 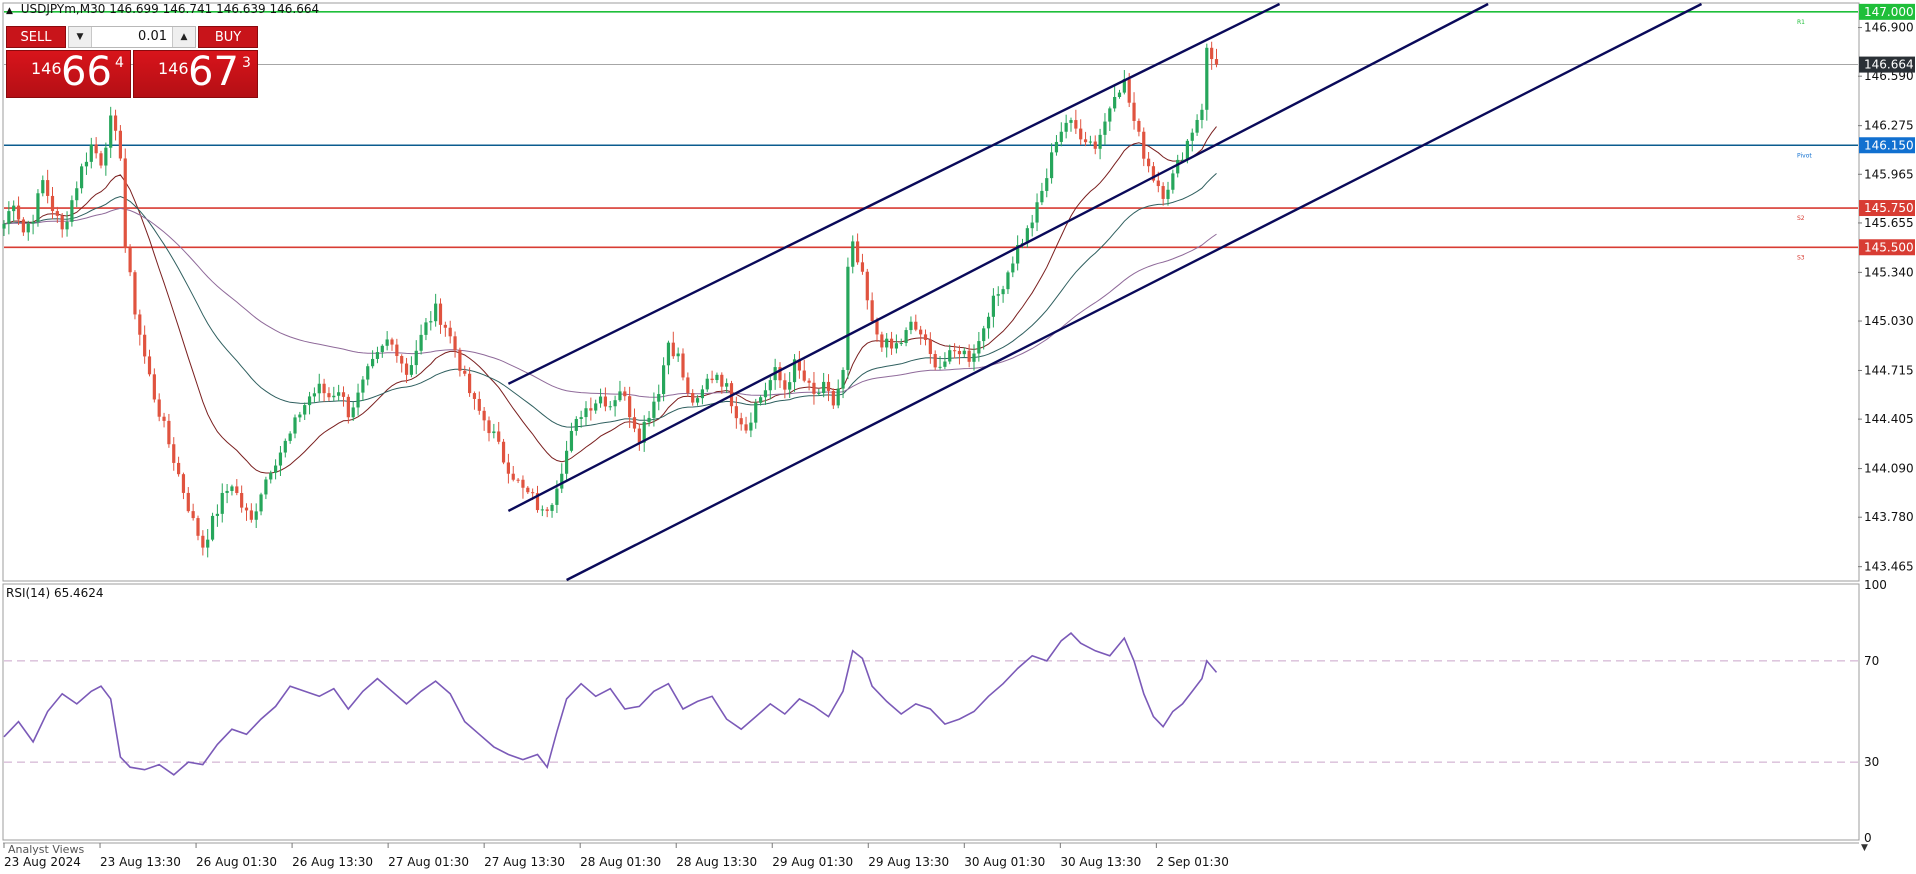 What do you see at coordinates (132, 62) in the screenshot?
I see `one-click-trading-panel: SELL ▼ 0.01 ▲ BUY 146 66 4 146 67 3` at bounding box center [132, 62].